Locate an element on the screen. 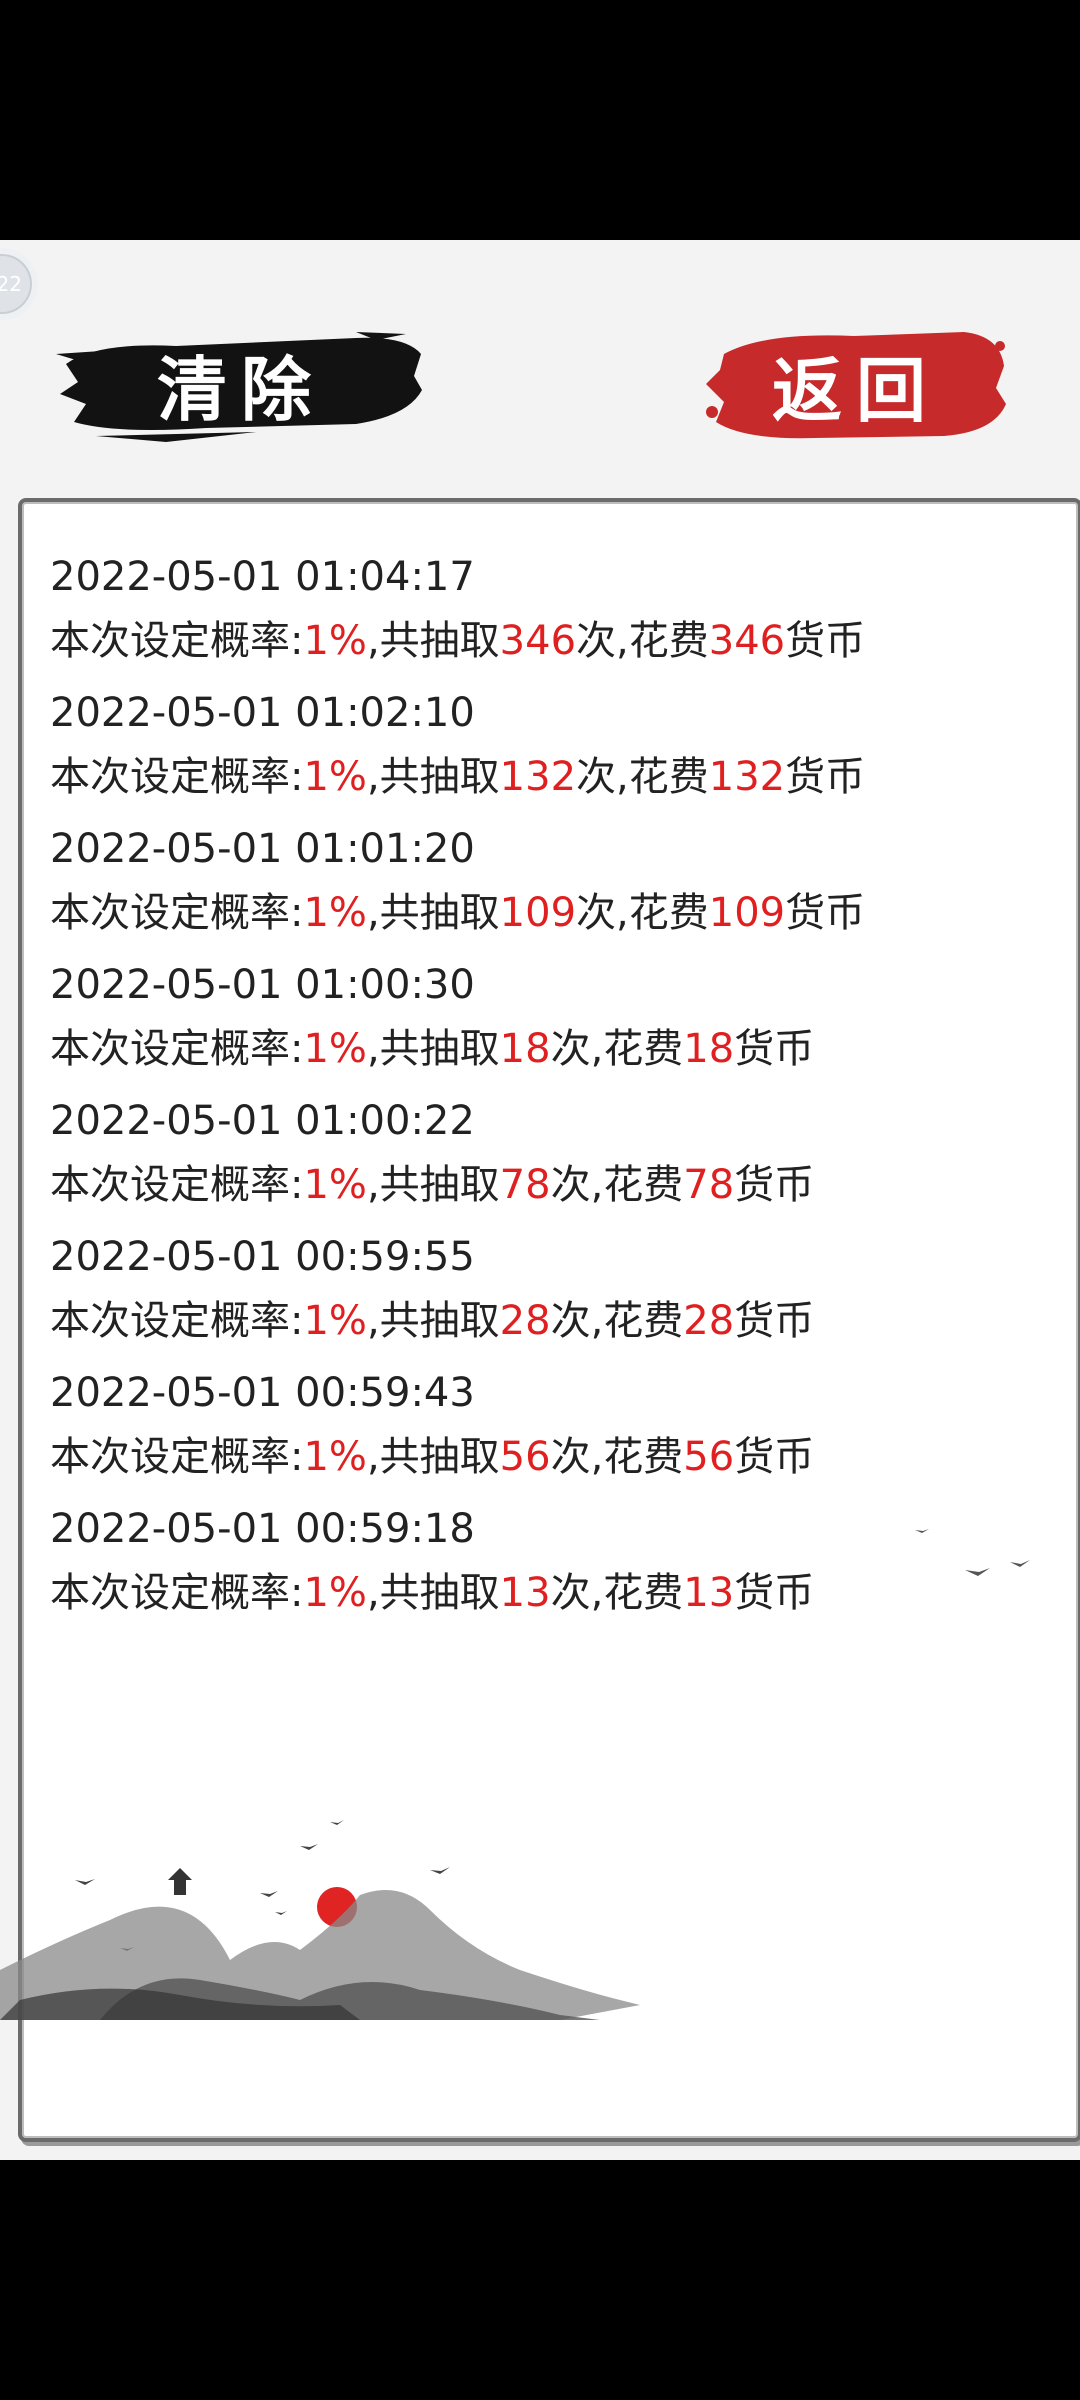  record-detail: 本次设定概率:1%,共抽取78次,花费78货币 is located at coordinates (500, 1189).